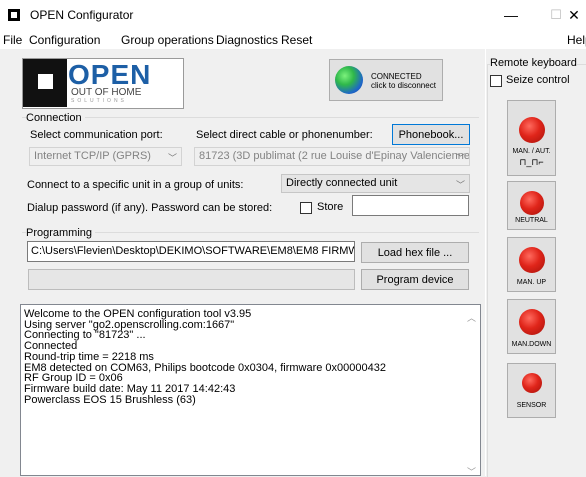 The image size is (586, 477). What do you see at coordinates (342, 183) in the screenshot?
I see `unit-value: Directly connected unit` at bounding box center [342, 183].